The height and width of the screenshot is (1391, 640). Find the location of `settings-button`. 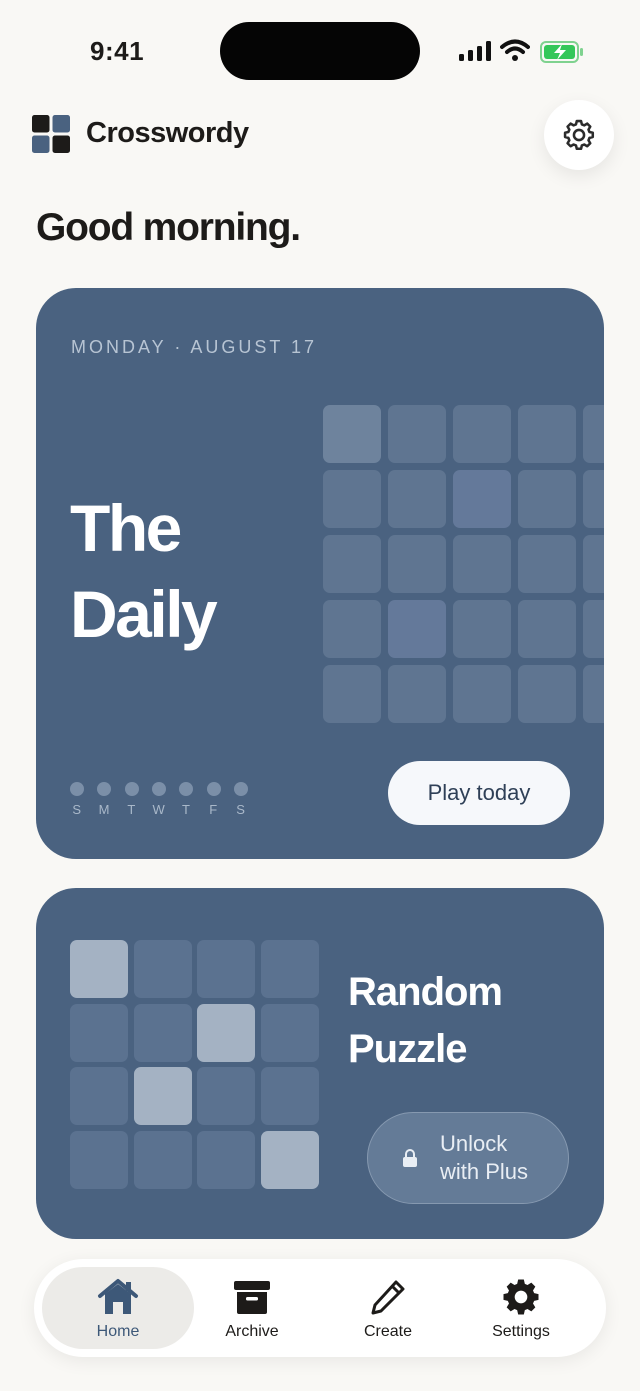

settings-button is located at coordinates (579, 135).